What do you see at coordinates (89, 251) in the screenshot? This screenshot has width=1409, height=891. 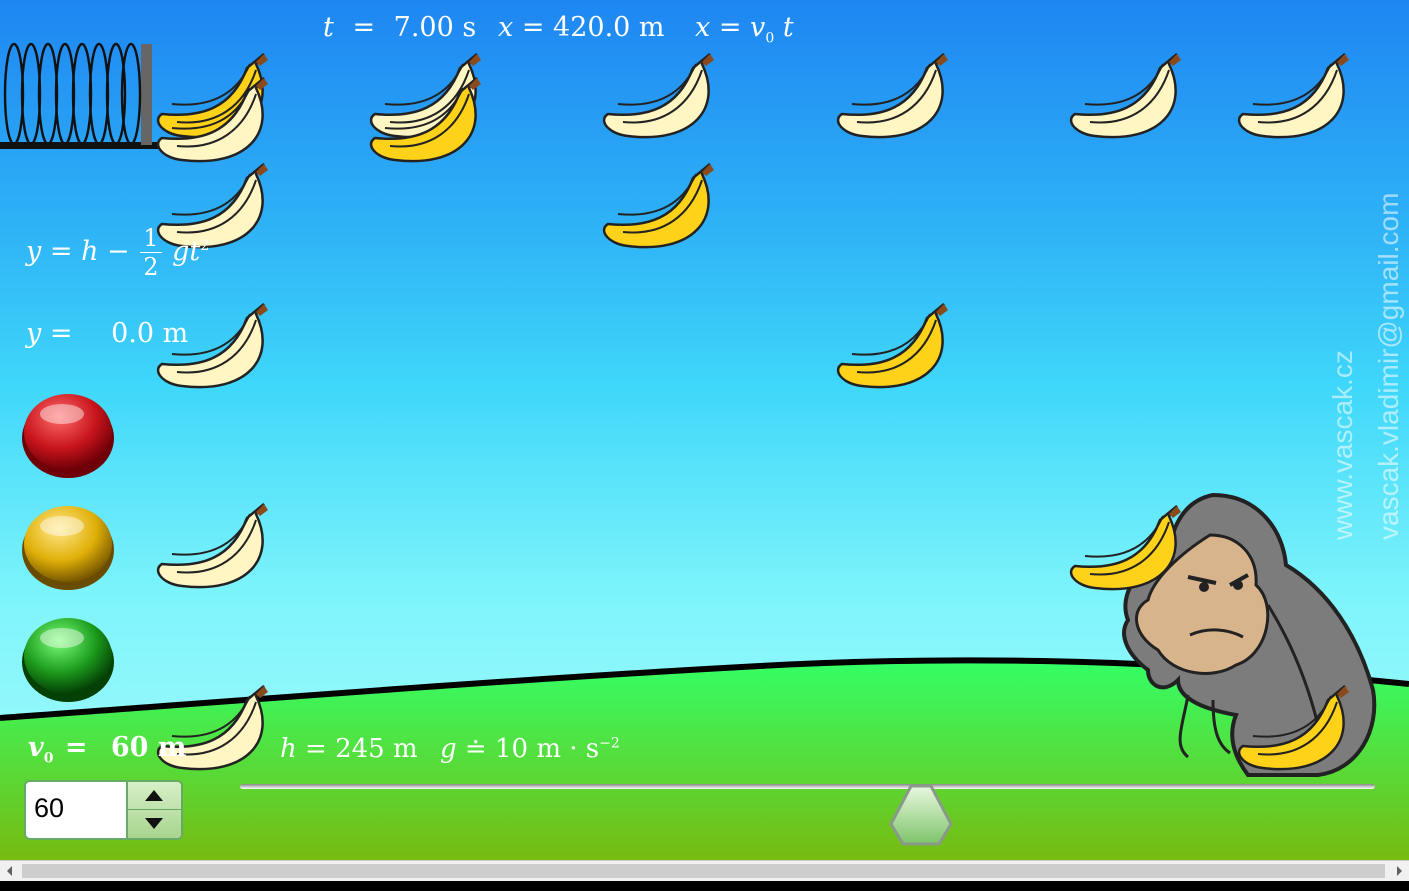 I see `y-formula-mid: = h −` at bounding box center [89, 251].